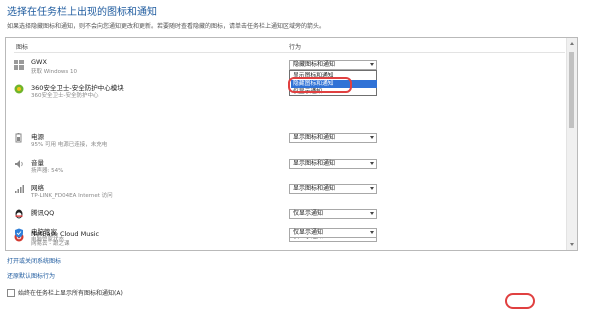 This screenshot has width=616, height=309. I want to click on select-value: 仅显示通知, so click(308, 232).